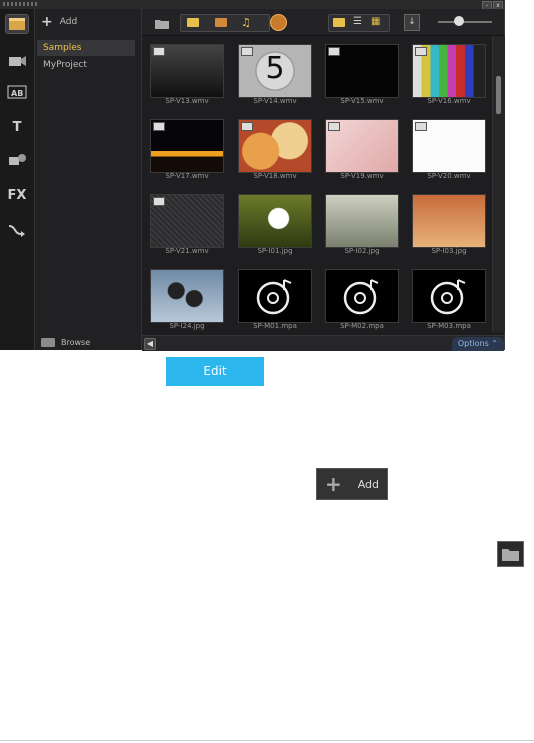 The height and width of the screenshot is (743, 534). Describe the element at coordinates (449, 101) in the screenshot. I see `file-name: SP-V16.wmv` at that location.